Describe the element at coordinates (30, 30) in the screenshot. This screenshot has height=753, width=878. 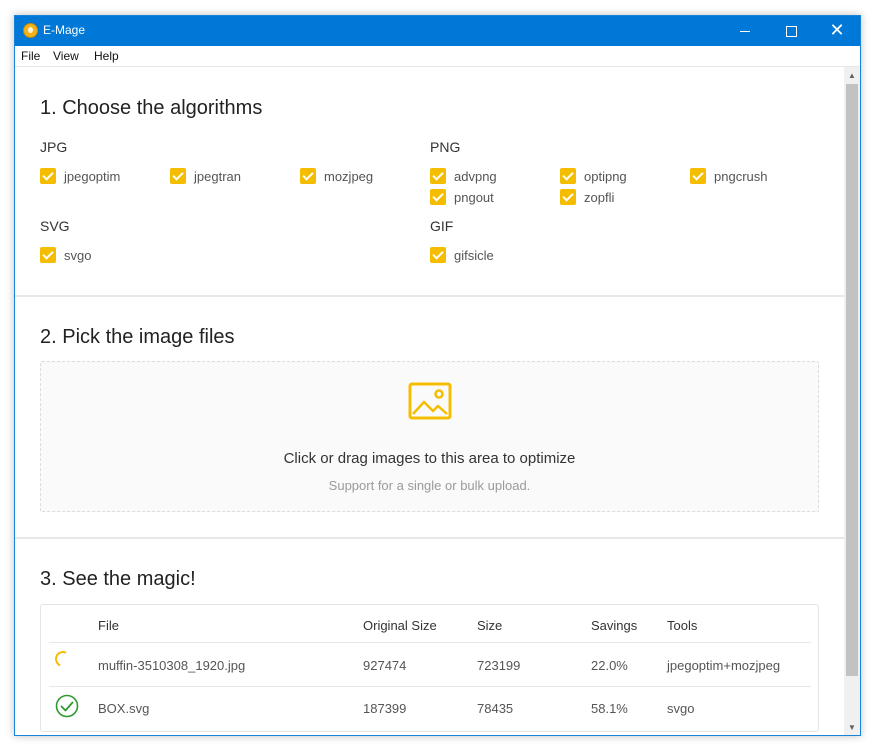
I see `app-icon` at that location.